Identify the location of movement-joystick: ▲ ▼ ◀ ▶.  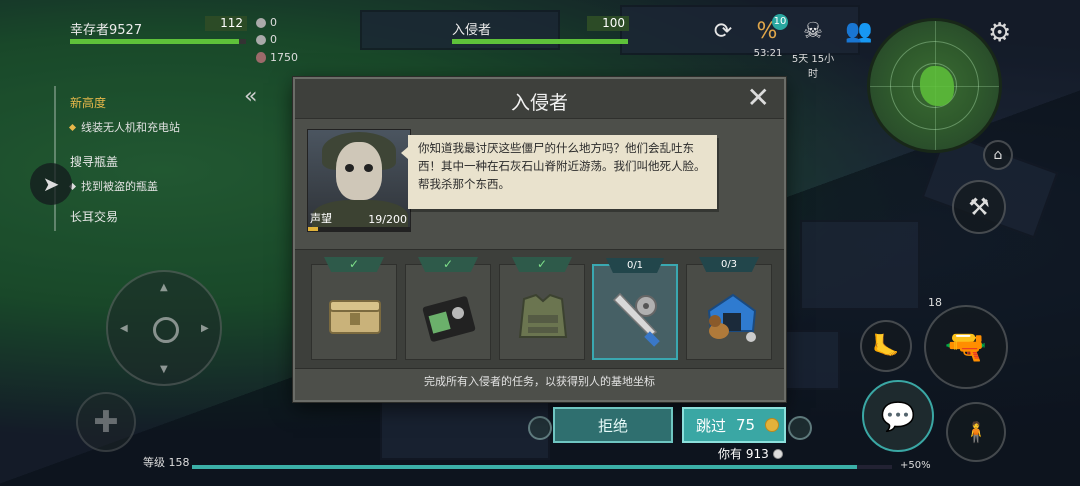
(164, 328).